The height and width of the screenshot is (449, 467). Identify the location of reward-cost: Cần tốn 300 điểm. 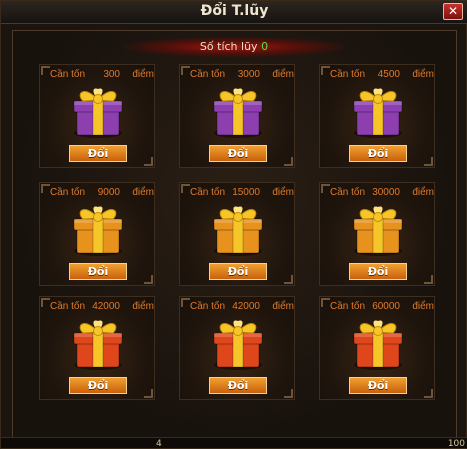
(102, 76).